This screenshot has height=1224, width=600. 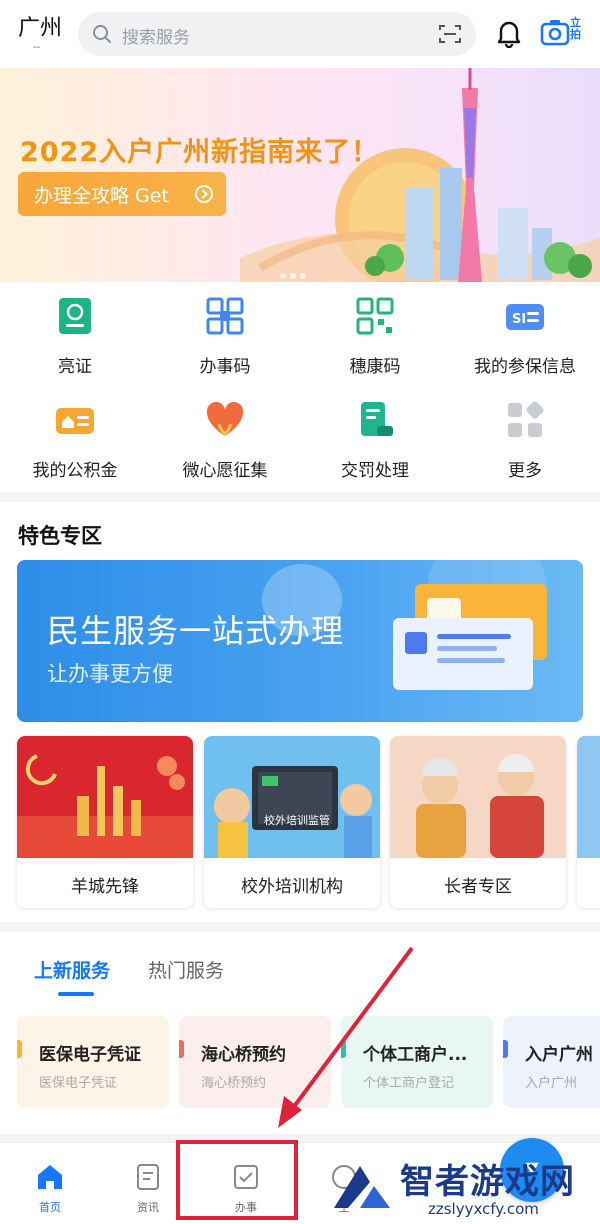 I want to click on watermark: 智者游戏网 zzslyyxcfy.com, so click(x=465, y=1187).